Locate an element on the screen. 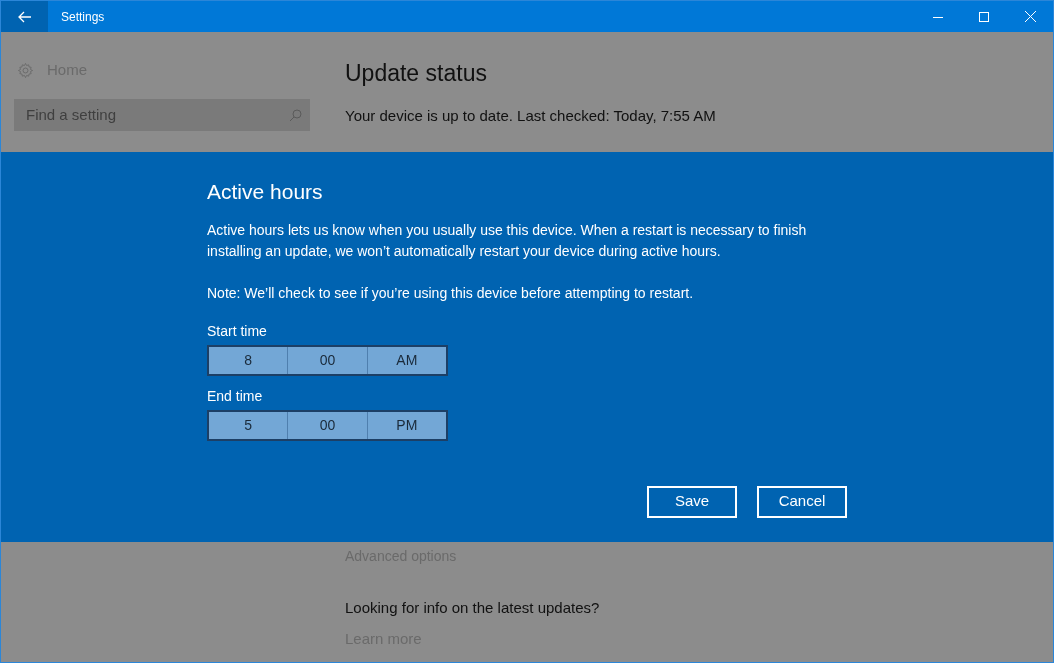 The image size is (1054, 663). time-picker: 8 00 AM is located at coordinates (327, 360).